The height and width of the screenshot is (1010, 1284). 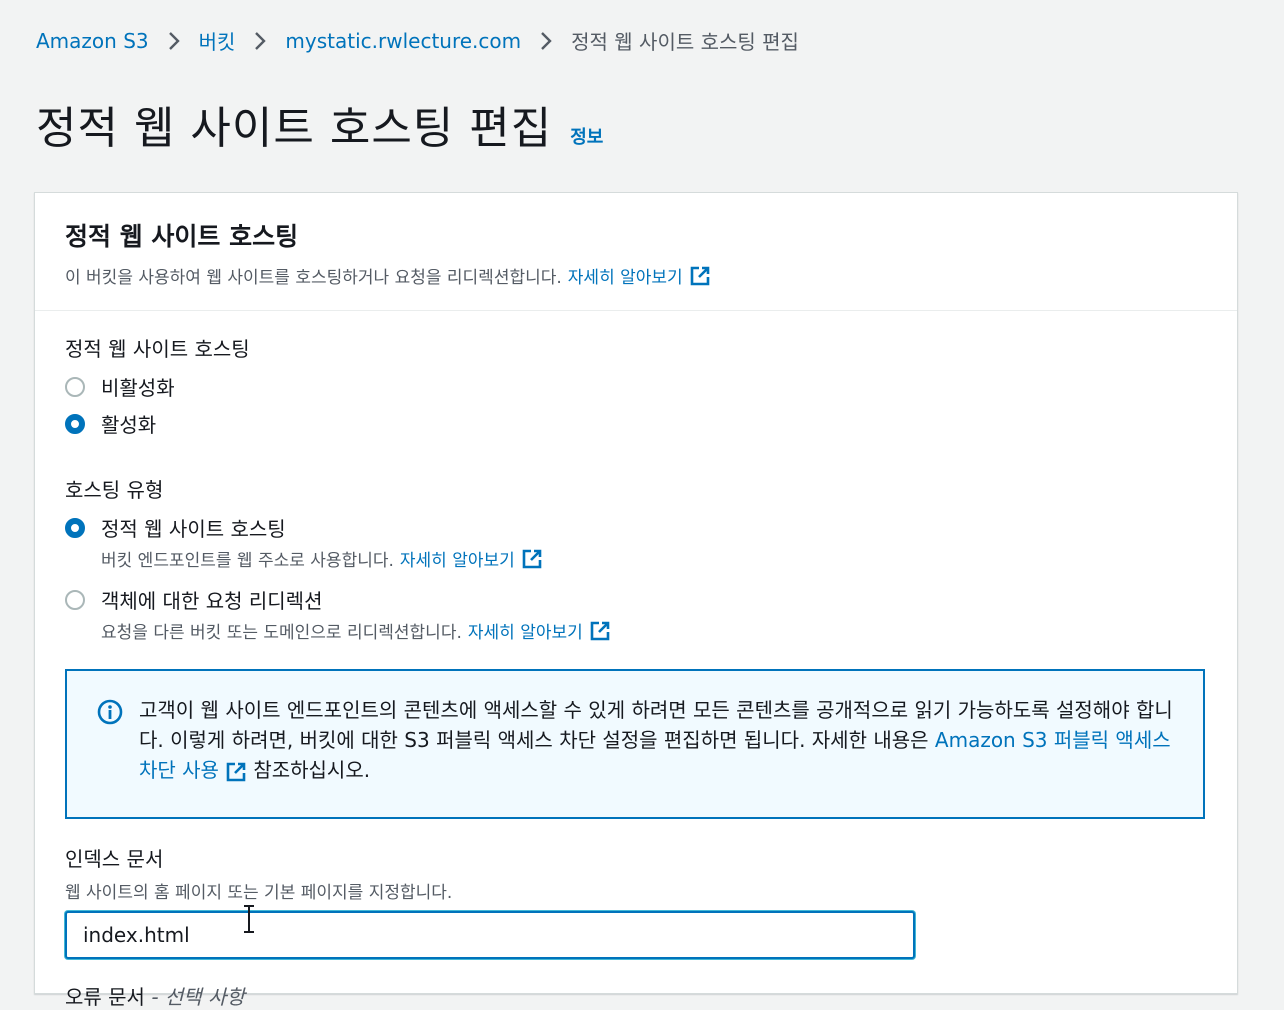 What do you see at coordinates (312, 770) in the screenshot?
I see `alert-suffix: 참조하십시오.` at bounding box center [312, 770].